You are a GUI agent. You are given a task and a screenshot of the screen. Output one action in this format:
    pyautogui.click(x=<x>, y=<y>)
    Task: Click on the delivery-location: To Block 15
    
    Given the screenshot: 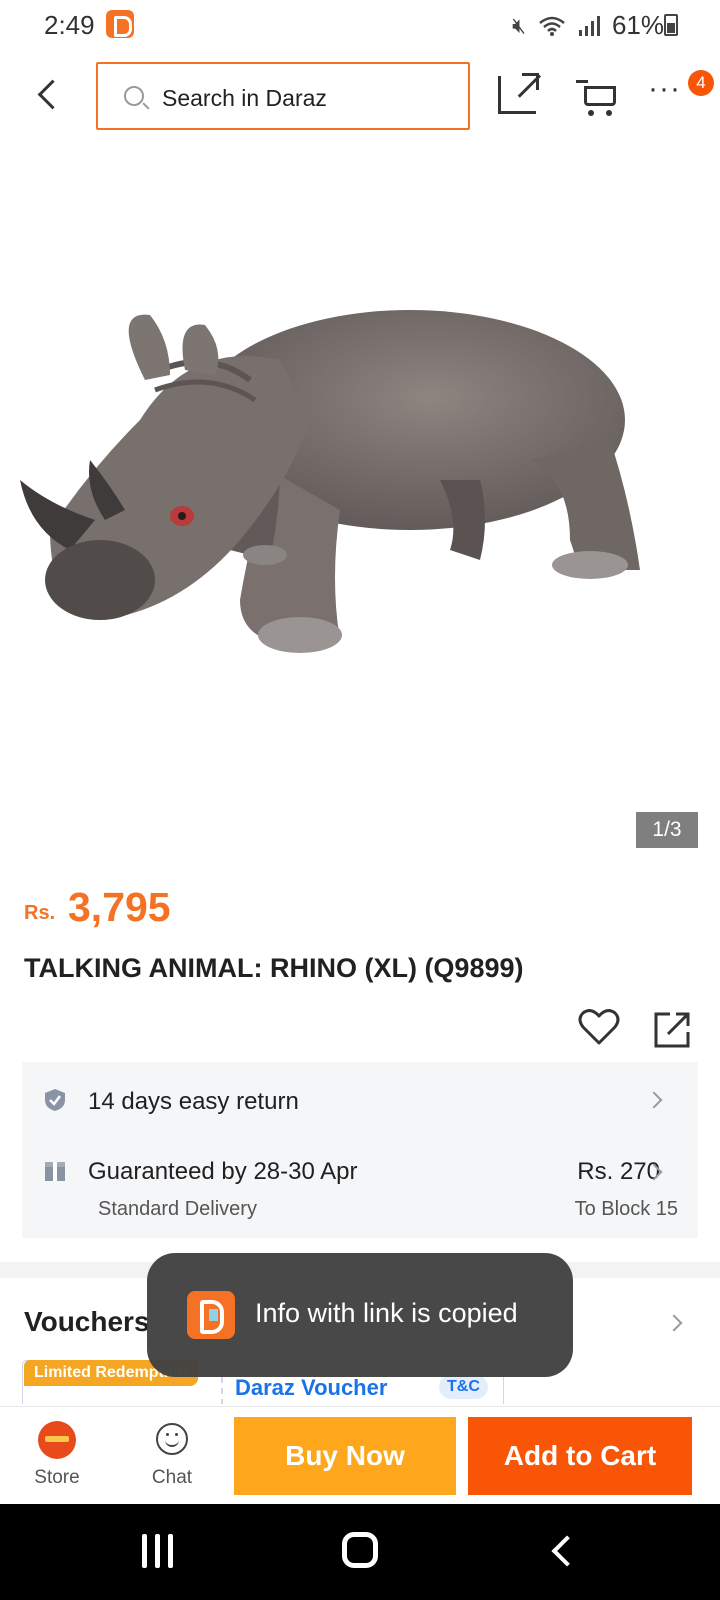 What is the action you would take?
    pyautogui.click(x=626, y=1209)
    